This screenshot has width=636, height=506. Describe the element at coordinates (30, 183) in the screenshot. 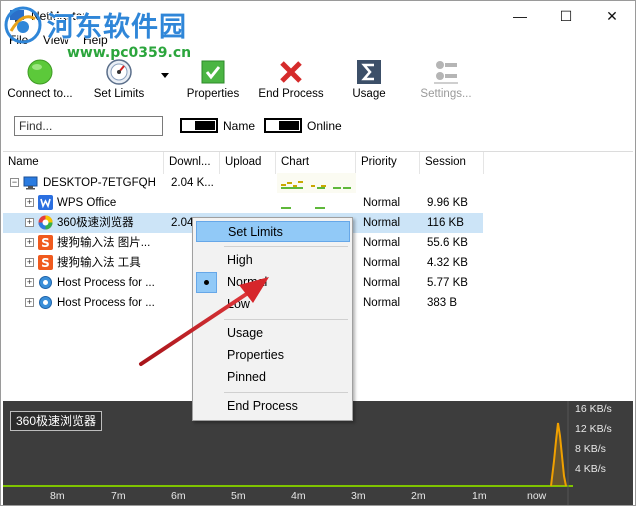

I see `computer-icon` at that location.